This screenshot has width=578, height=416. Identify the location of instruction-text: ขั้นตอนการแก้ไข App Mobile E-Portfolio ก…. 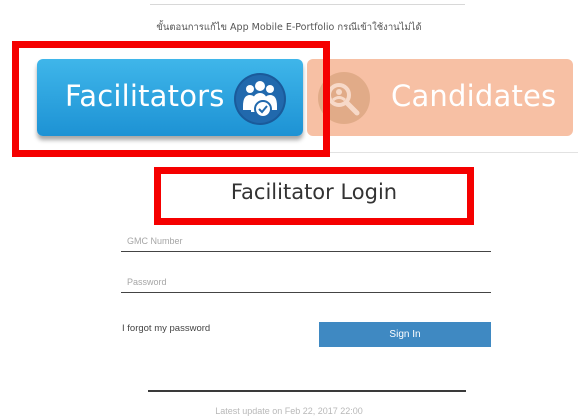
(289, 27).